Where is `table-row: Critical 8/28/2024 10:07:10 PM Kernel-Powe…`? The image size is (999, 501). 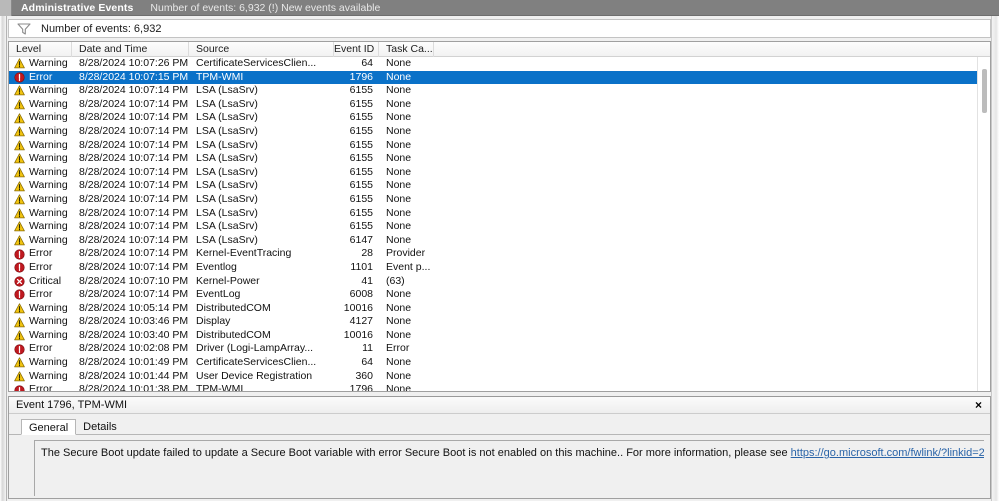 table-row: Critical 8/28/2024 10:07:10 PM Kernel-Powe… is located at coordinates (499, 282).